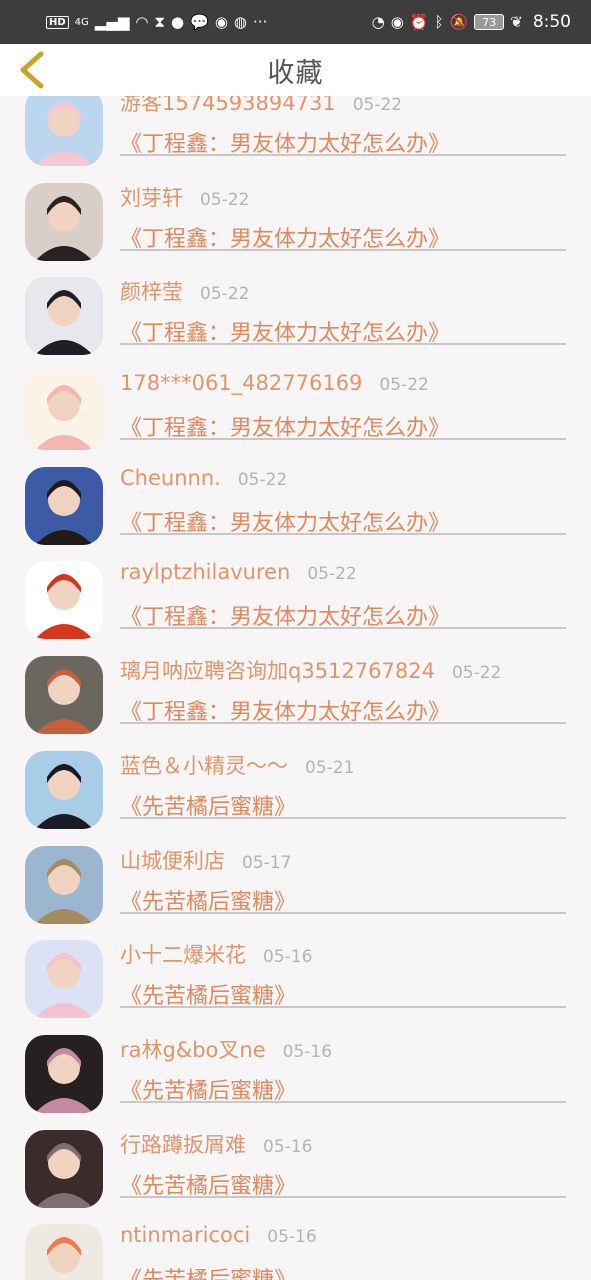 Image resolution: width=591 pixels, height=1280 pixels. What do you see at coordinates (343, 1251) in the screenshot?
I see `list-item-text: ntinmaricoci 05-16 《先苦橘后蜜糖》` at bounding box center [343, 1251].